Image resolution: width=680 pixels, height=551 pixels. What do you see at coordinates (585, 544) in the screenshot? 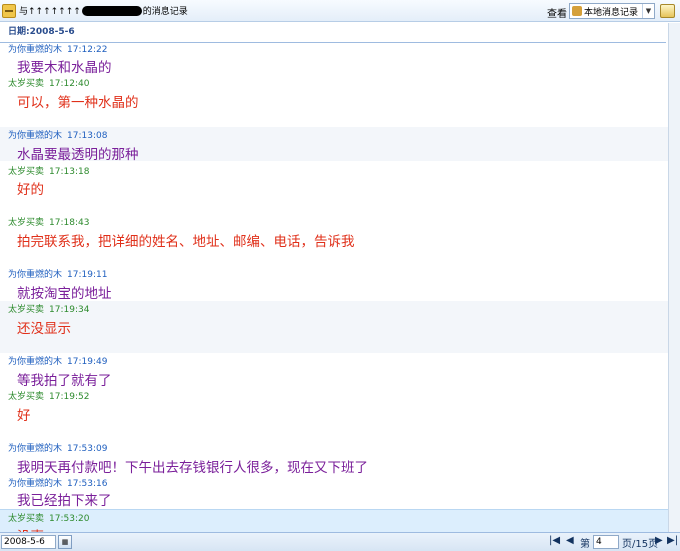
I see `page-prefix-label: 第` at bounding box center [585, 544].